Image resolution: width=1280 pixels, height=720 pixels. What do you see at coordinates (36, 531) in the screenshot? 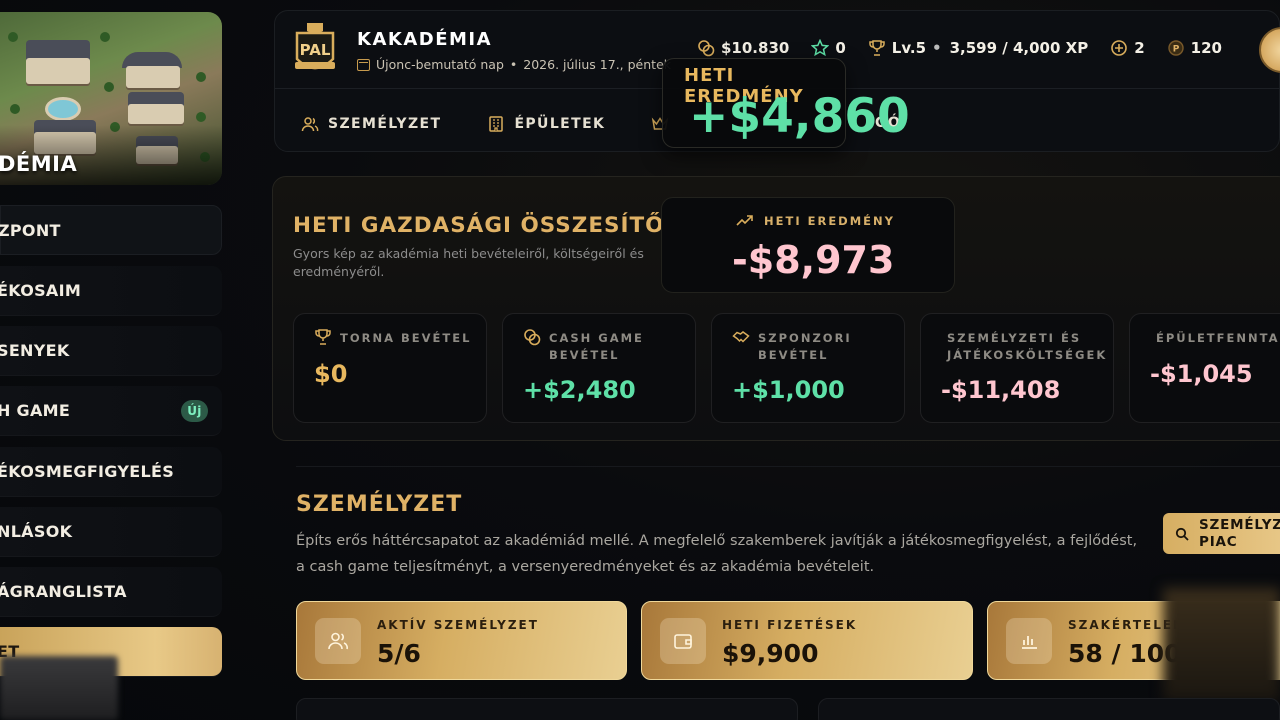
I see `sidebar-item-label: NLÁSOK` at bounding box center [36, 531].